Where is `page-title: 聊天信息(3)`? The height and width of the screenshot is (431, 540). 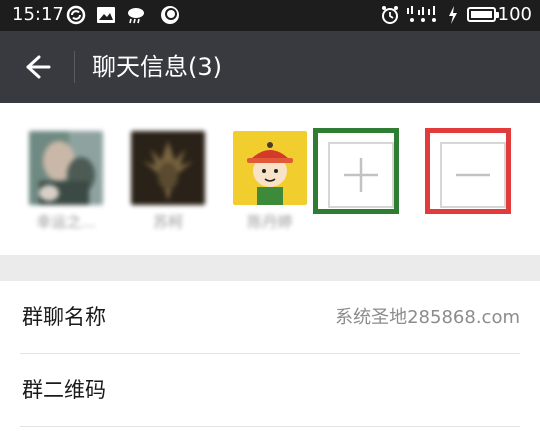
page-title: 聊天信息(3) is located at coordinates (157, 67).